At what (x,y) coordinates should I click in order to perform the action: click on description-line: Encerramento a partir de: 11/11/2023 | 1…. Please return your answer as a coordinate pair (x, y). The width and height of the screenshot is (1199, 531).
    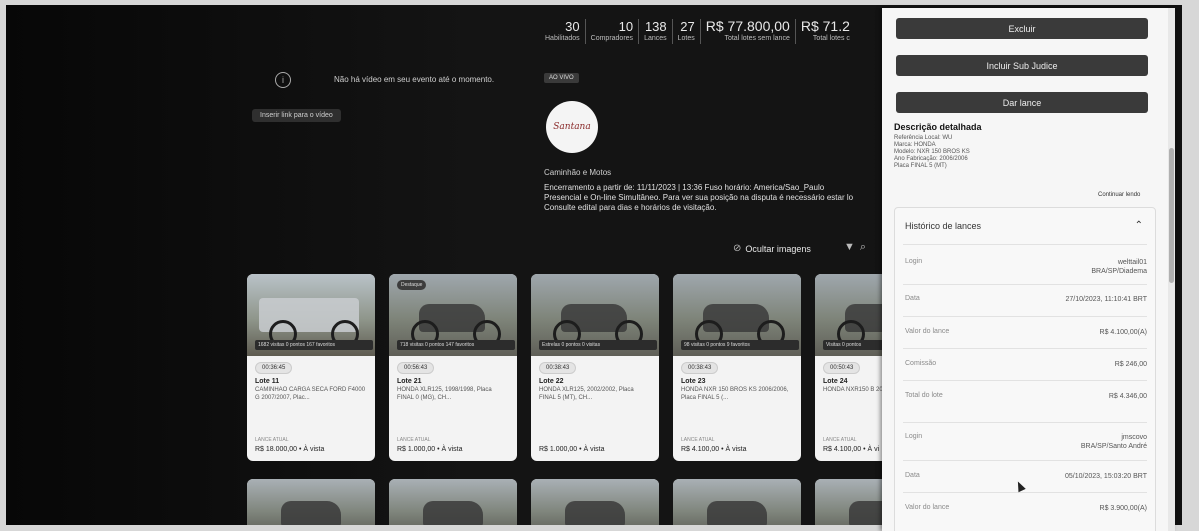
    Looking at the image, I should click on (684, 187).